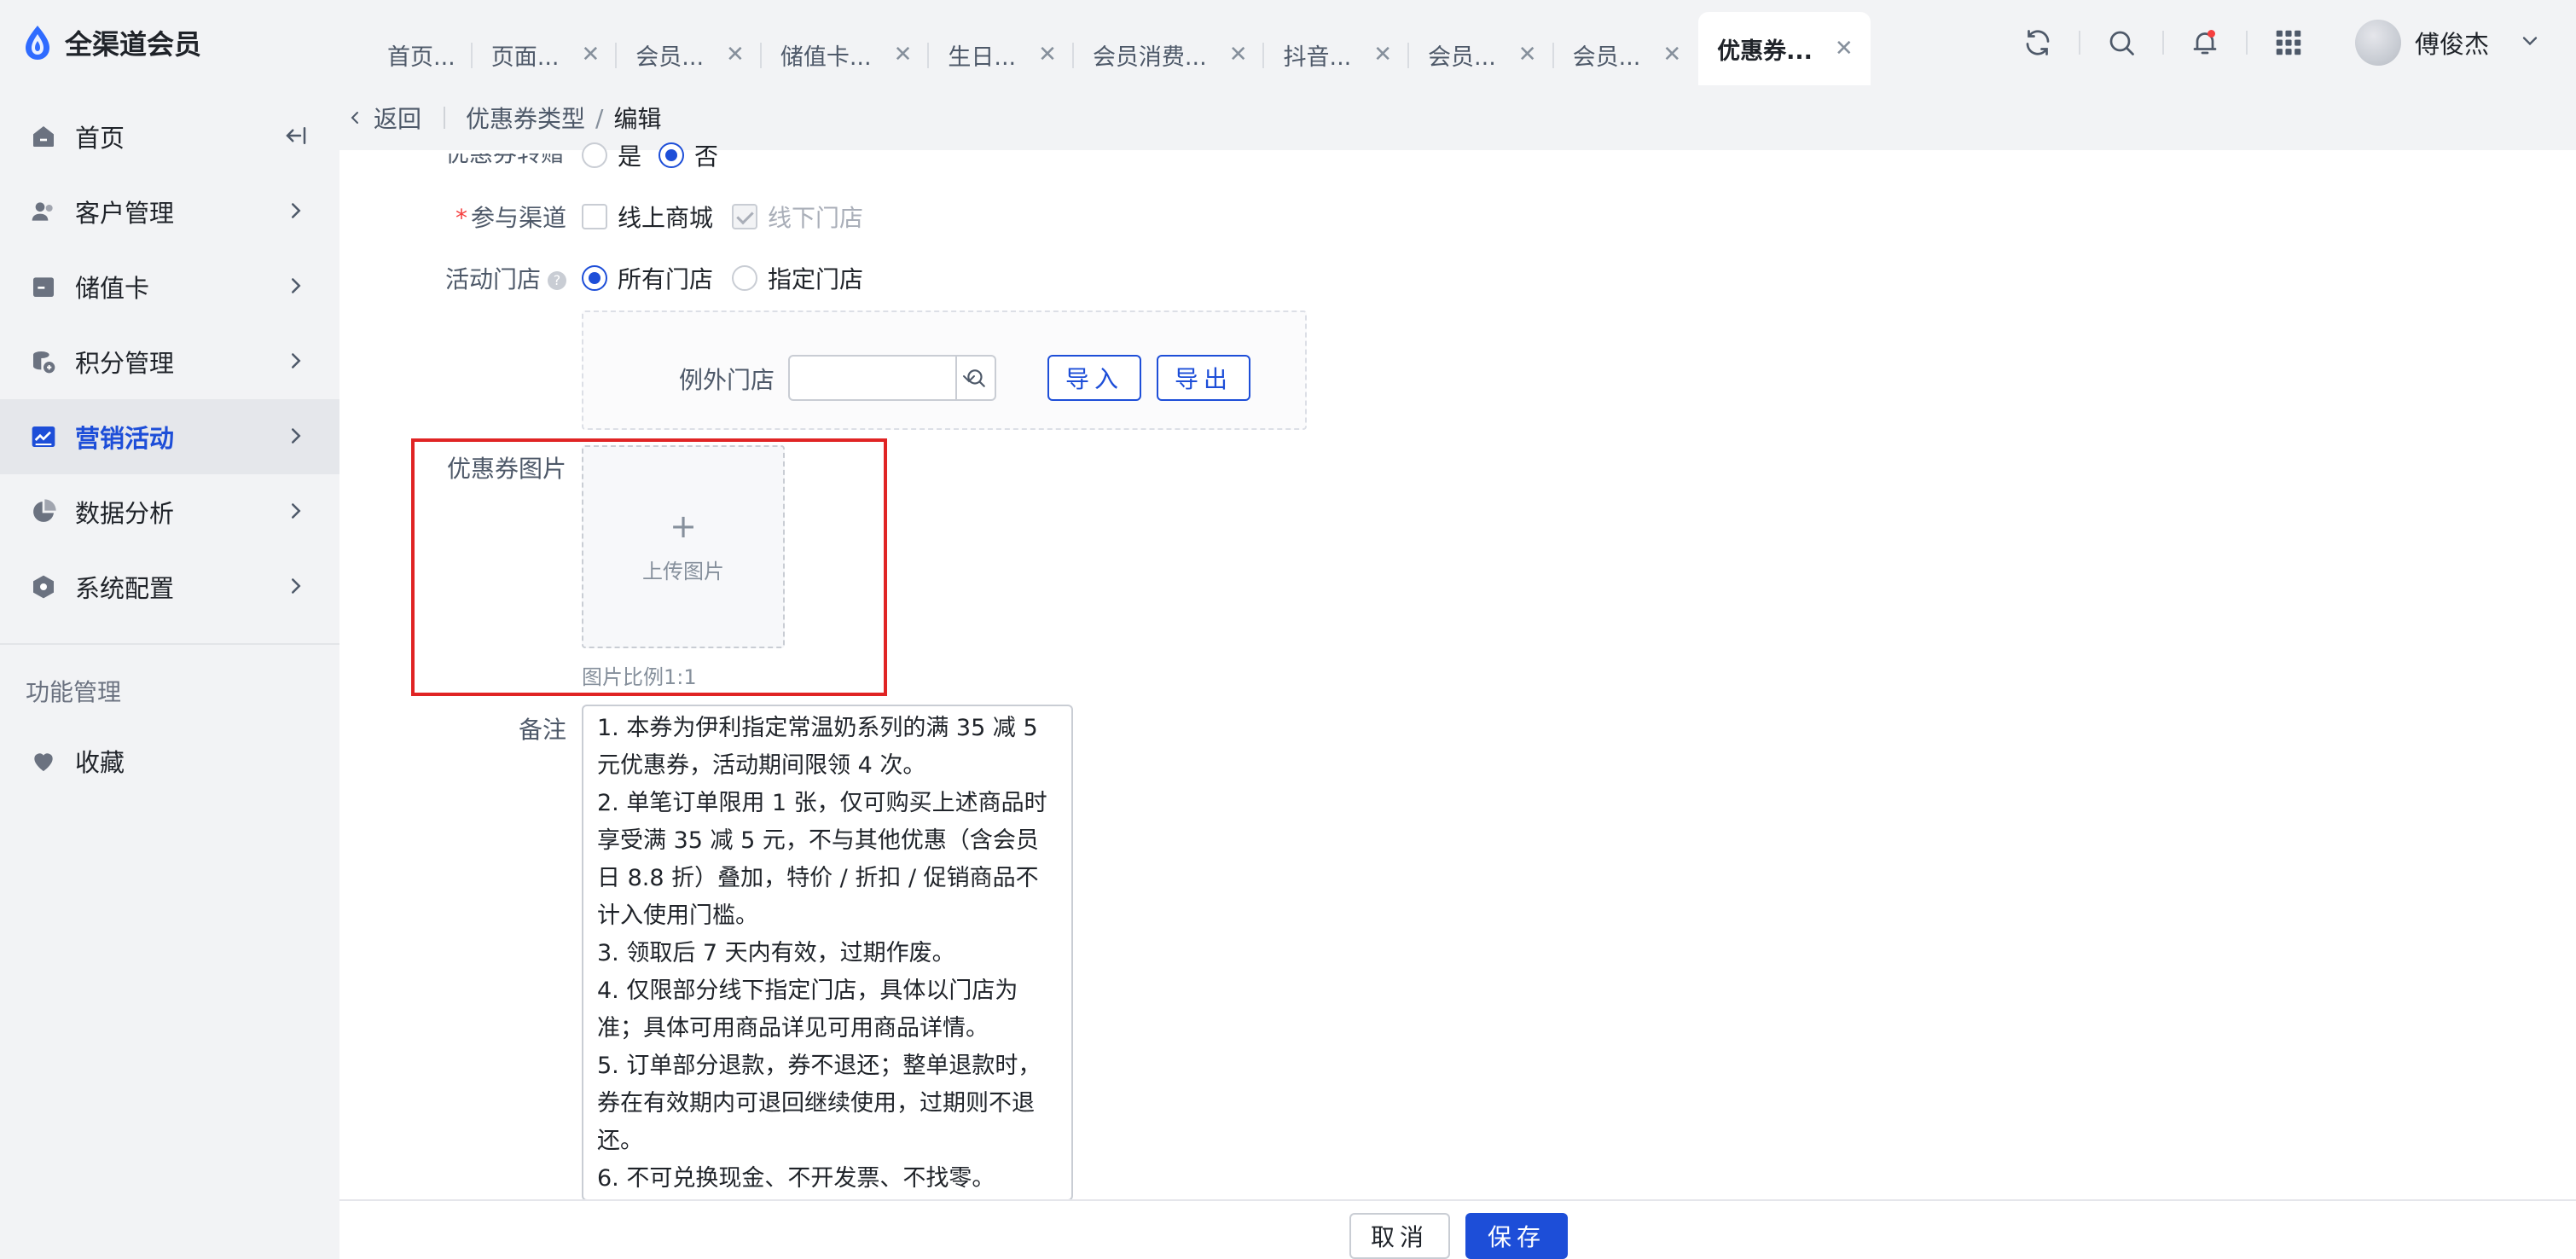  I want to click on plus-icon: +, so click(683, 526).